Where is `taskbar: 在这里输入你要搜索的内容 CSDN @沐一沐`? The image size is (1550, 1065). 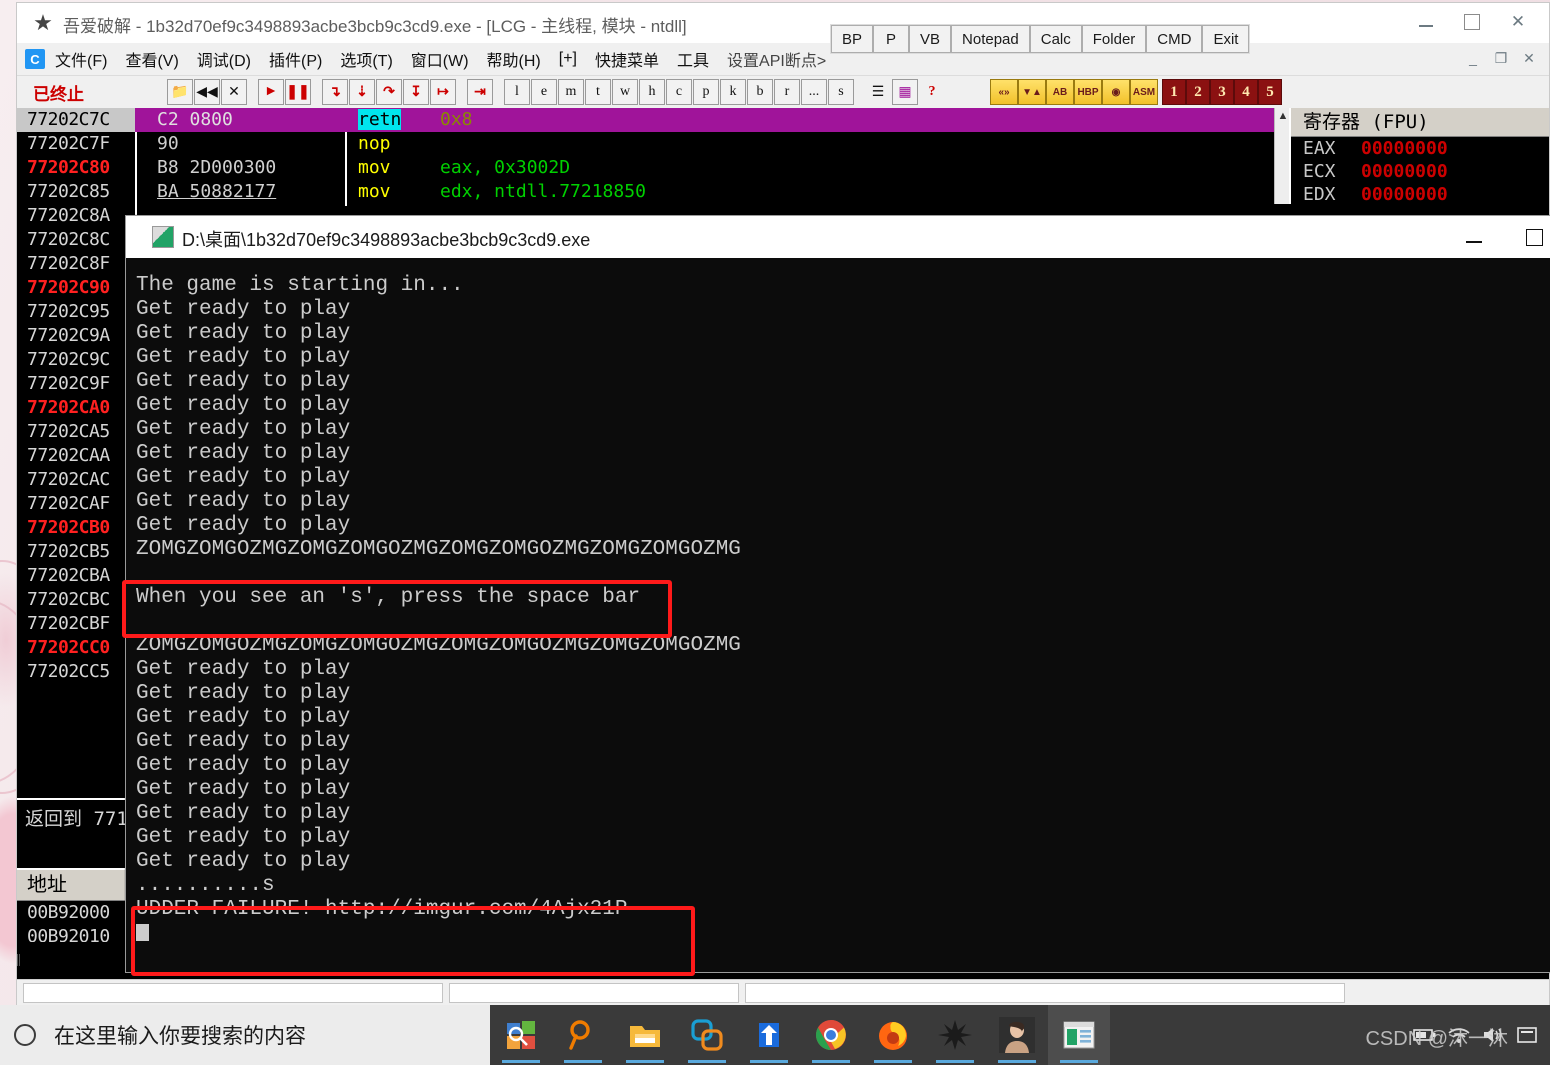 taskbar: 在这里输入你要搜索的内容 CSDN @沐一沐 is located at coordinates (775, 1035).